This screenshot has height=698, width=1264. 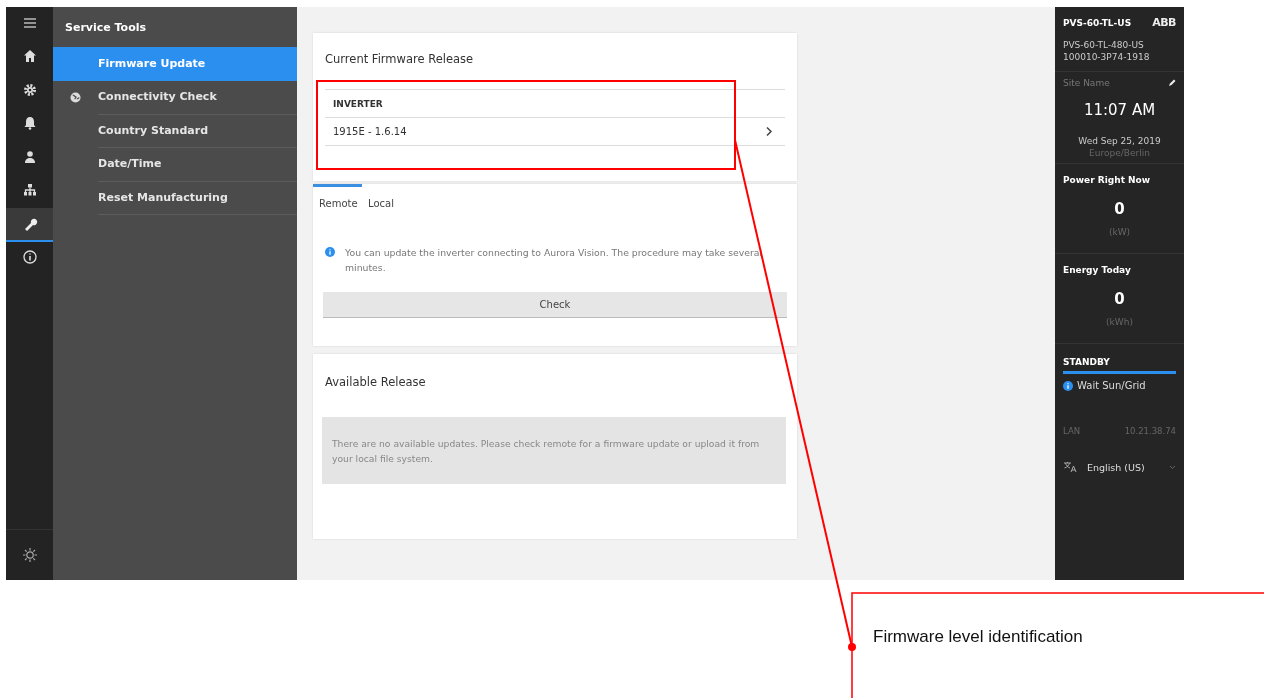 I want to click on card-title: Available Release, so click(x=376, y=382).